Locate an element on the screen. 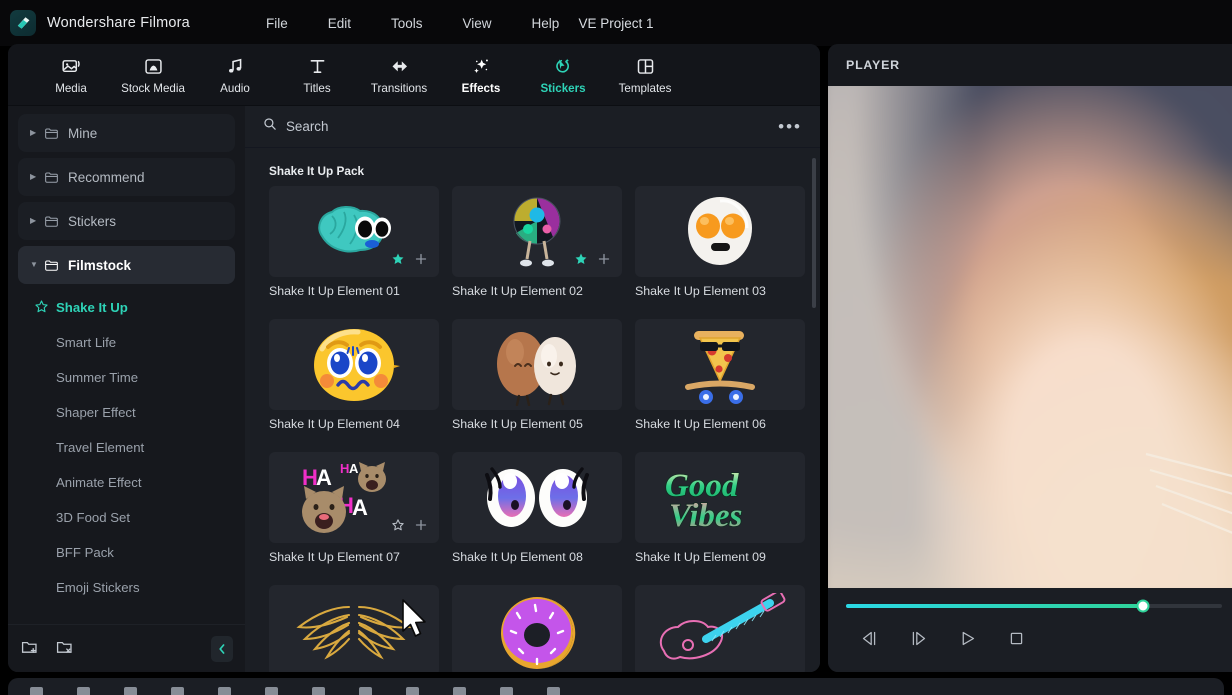 This screenshot has height=695, width=1232. sidebar-item-shaper-effect: Shaper Effect is located at coordinates (126, 412).